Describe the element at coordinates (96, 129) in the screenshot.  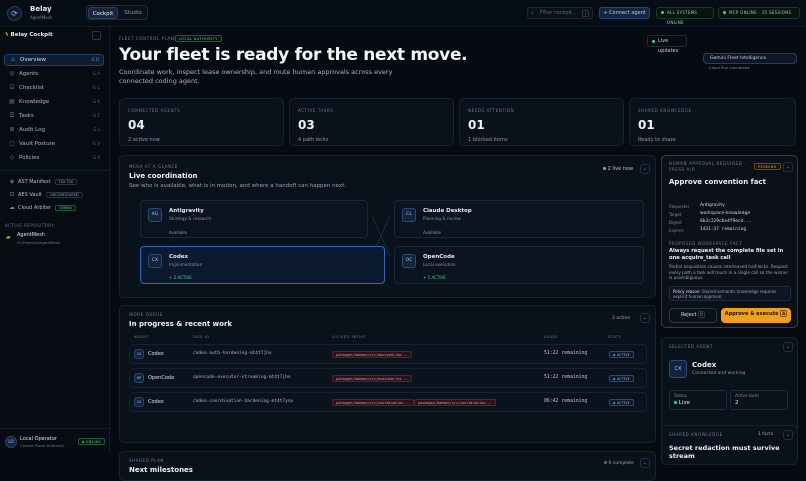
I see `shortcut-key: G L` at that location.